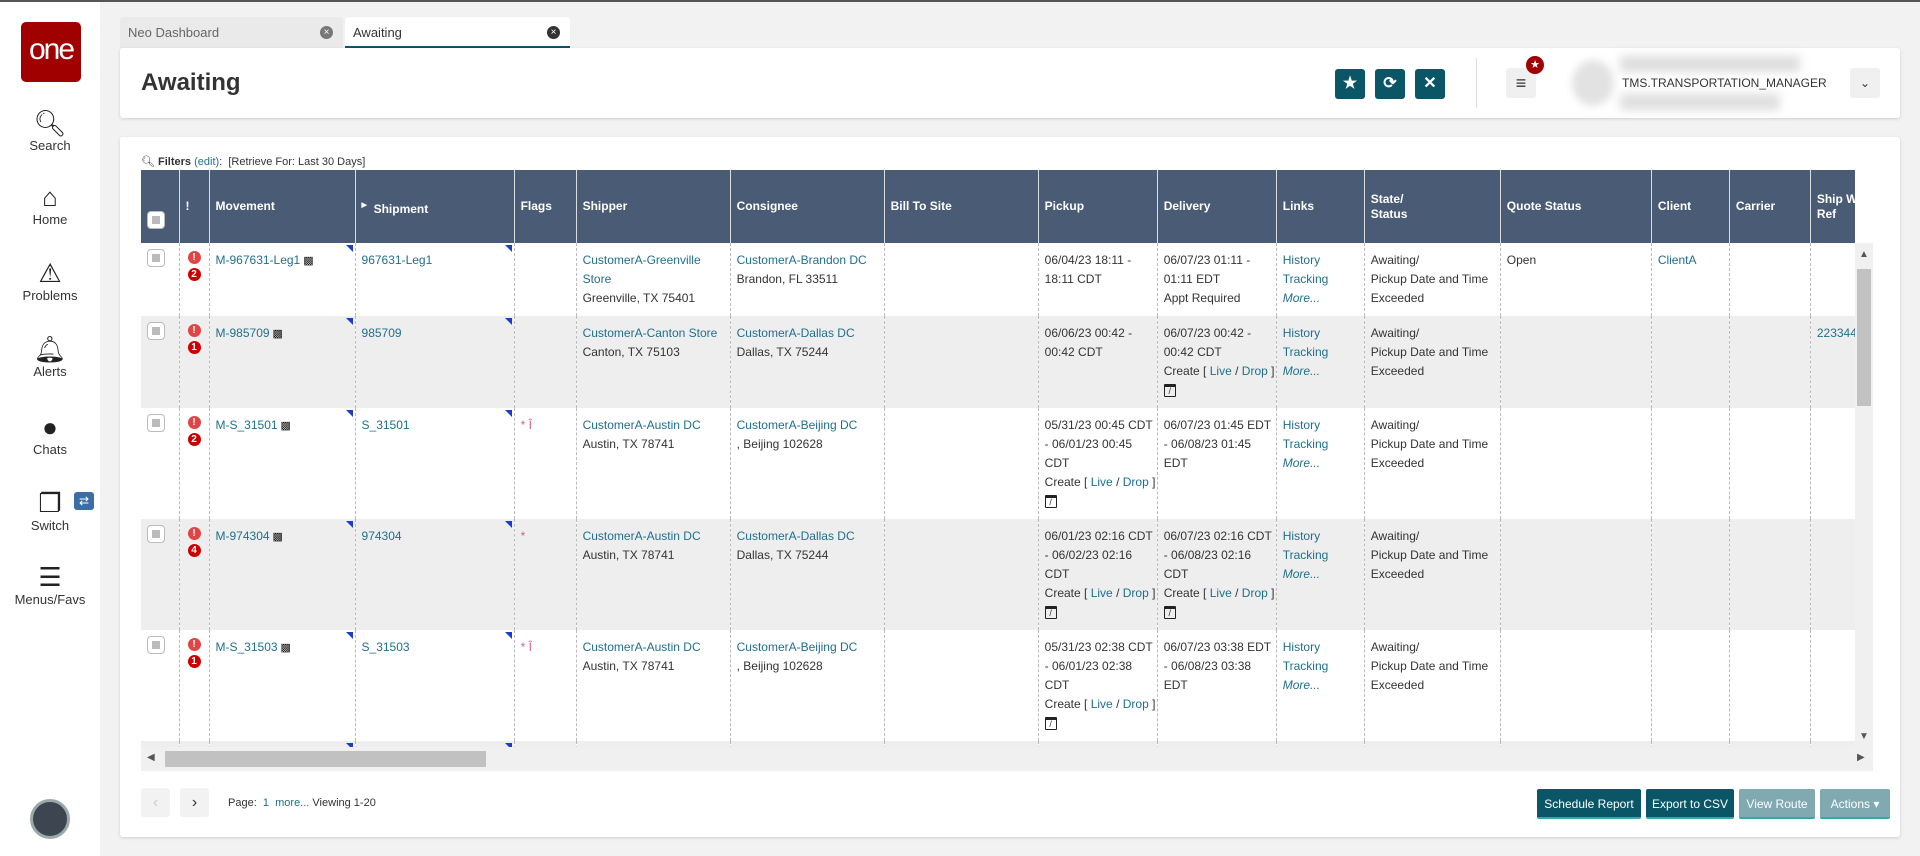 Image resolution: width=1920 pixels, height=856 pixels. Describe the element at coordinates (1864, 254) in the screenshot. I see `scroll-up-icon: ▲` at that location.